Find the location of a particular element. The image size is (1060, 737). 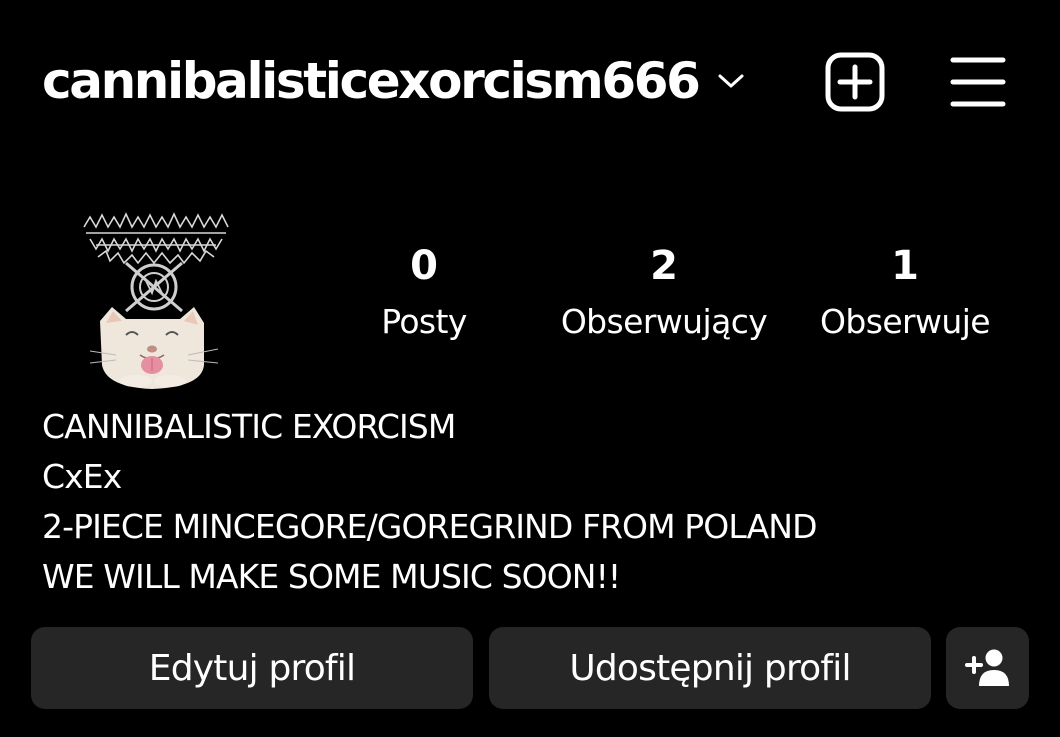

stat-following: 1 Obserwuje is located at coordinates (905, 294).